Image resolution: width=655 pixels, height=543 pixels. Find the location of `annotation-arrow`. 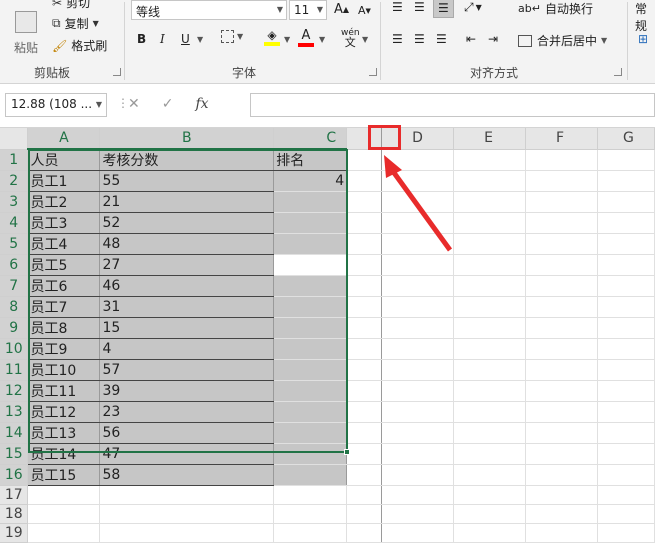

annotation-arrow is located at coordinates (418, 203).